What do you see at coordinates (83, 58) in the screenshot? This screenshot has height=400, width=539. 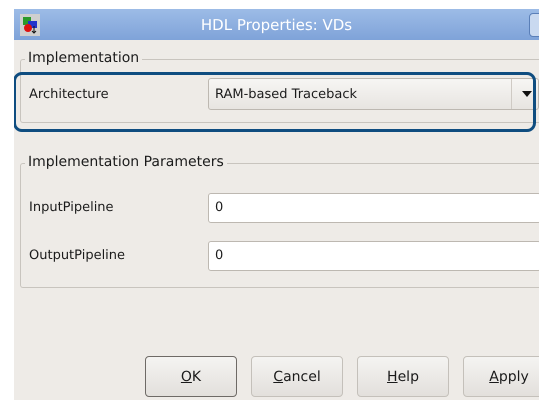 I see `group-legend: Implementation` at bounding box center [83, 58].